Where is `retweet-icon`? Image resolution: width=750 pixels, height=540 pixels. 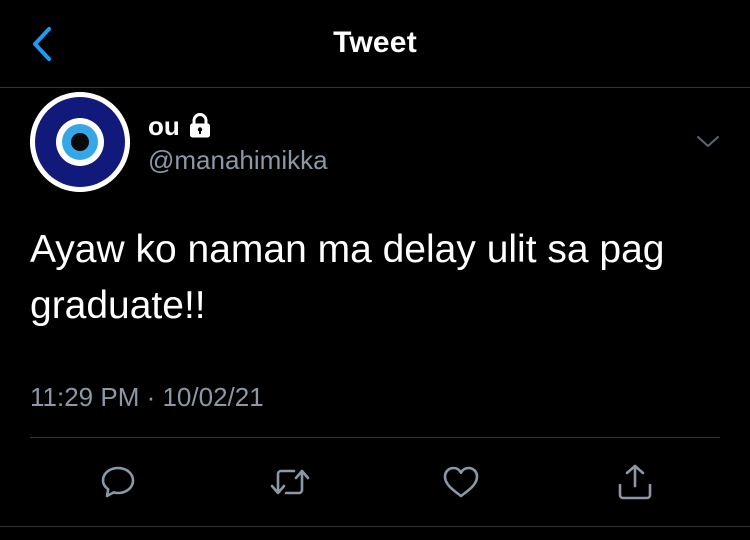 retweet-icon is located at coordinates (290, 482).